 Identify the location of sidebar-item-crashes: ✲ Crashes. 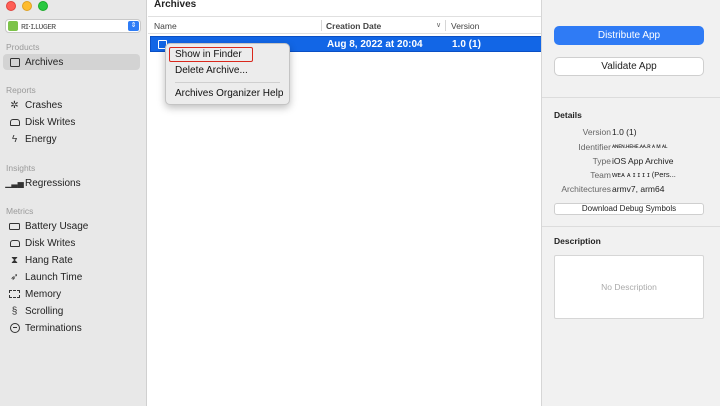
(71, 105).